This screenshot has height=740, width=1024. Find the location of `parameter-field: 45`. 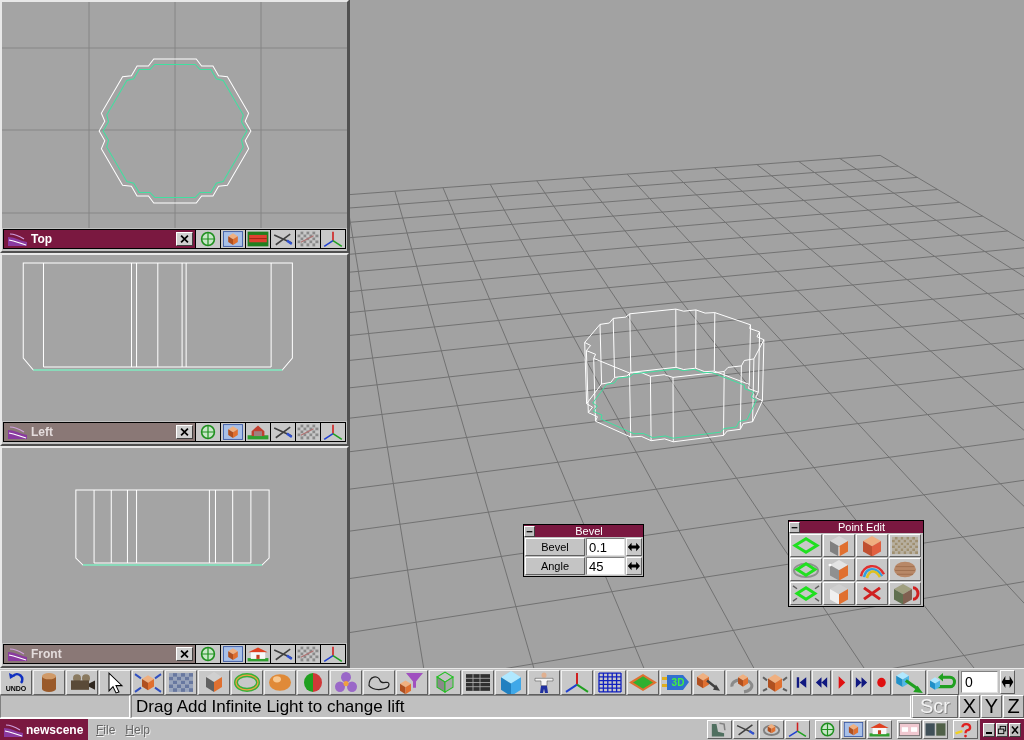

parameter-field: 45 is located at coordinates (605, 566).